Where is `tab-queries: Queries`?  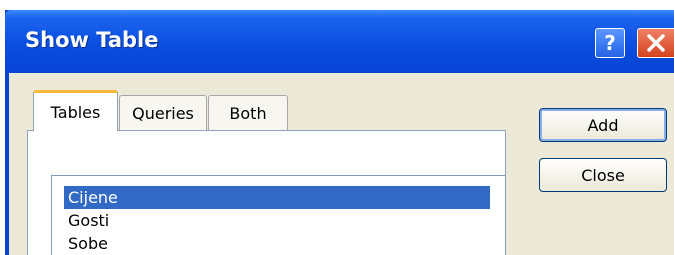
tab-queries: Queries is located at coordinates (163, 112).